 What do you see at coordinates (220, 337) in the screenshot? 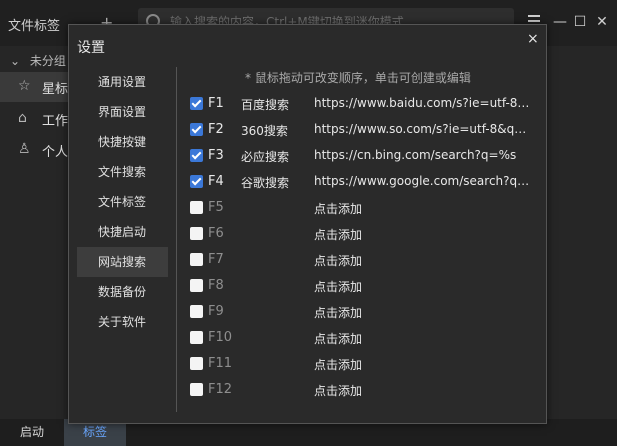
I see `engine-hotkey: F10` at bounding box center [220, 337].